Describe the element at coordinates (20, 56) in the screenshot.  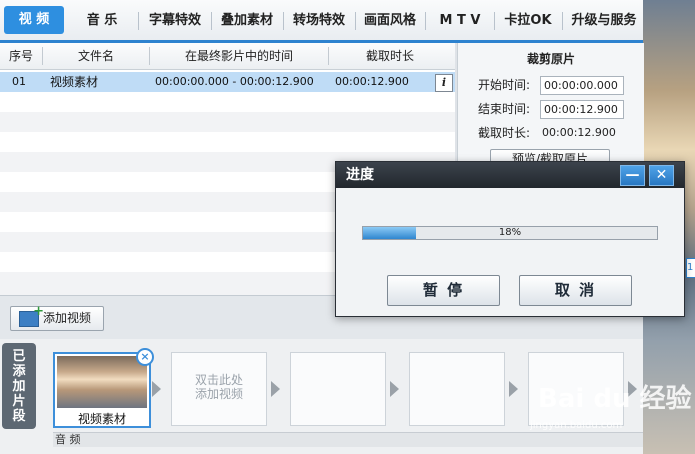
I see `column-header-index: 序号` at that location.